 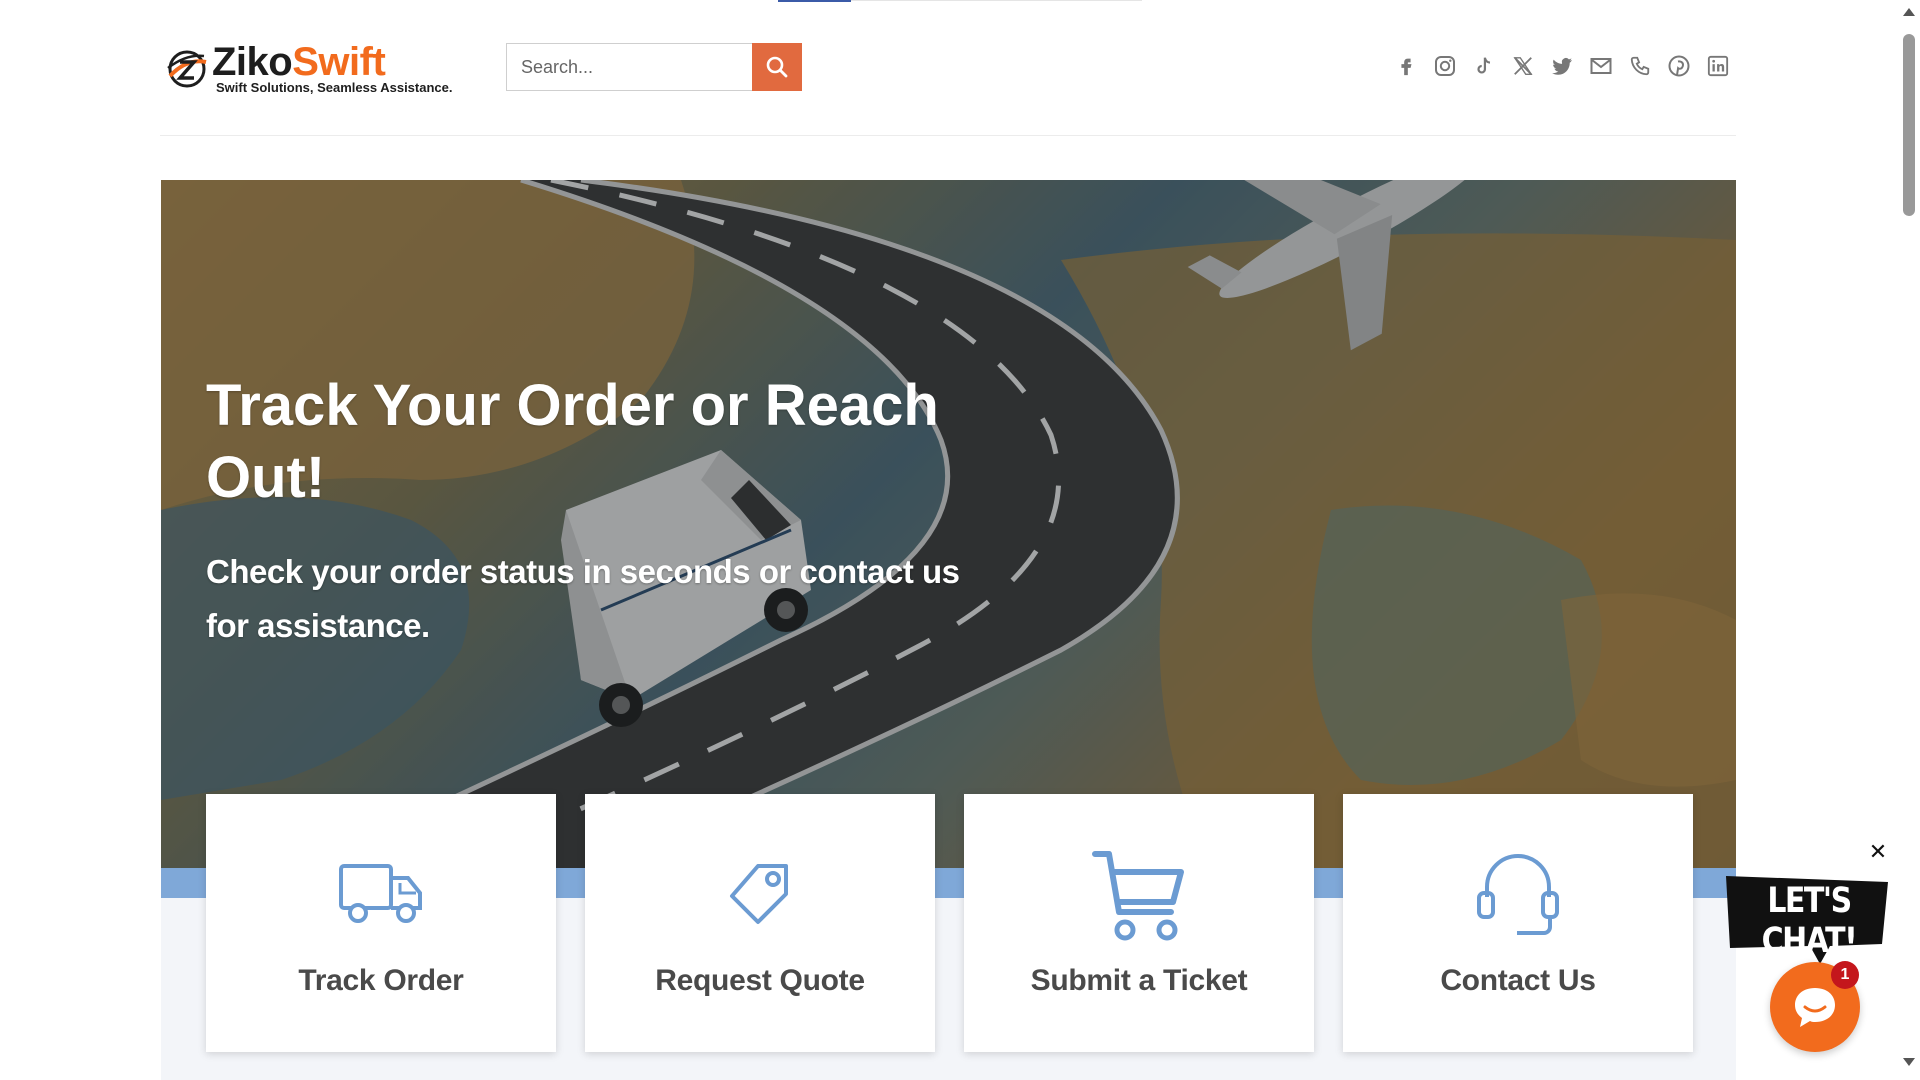 What do you see at coordinates (1909, 125) in the screenshot?
I see `scrollbar-thumb` at bounding box center [1909, 125].